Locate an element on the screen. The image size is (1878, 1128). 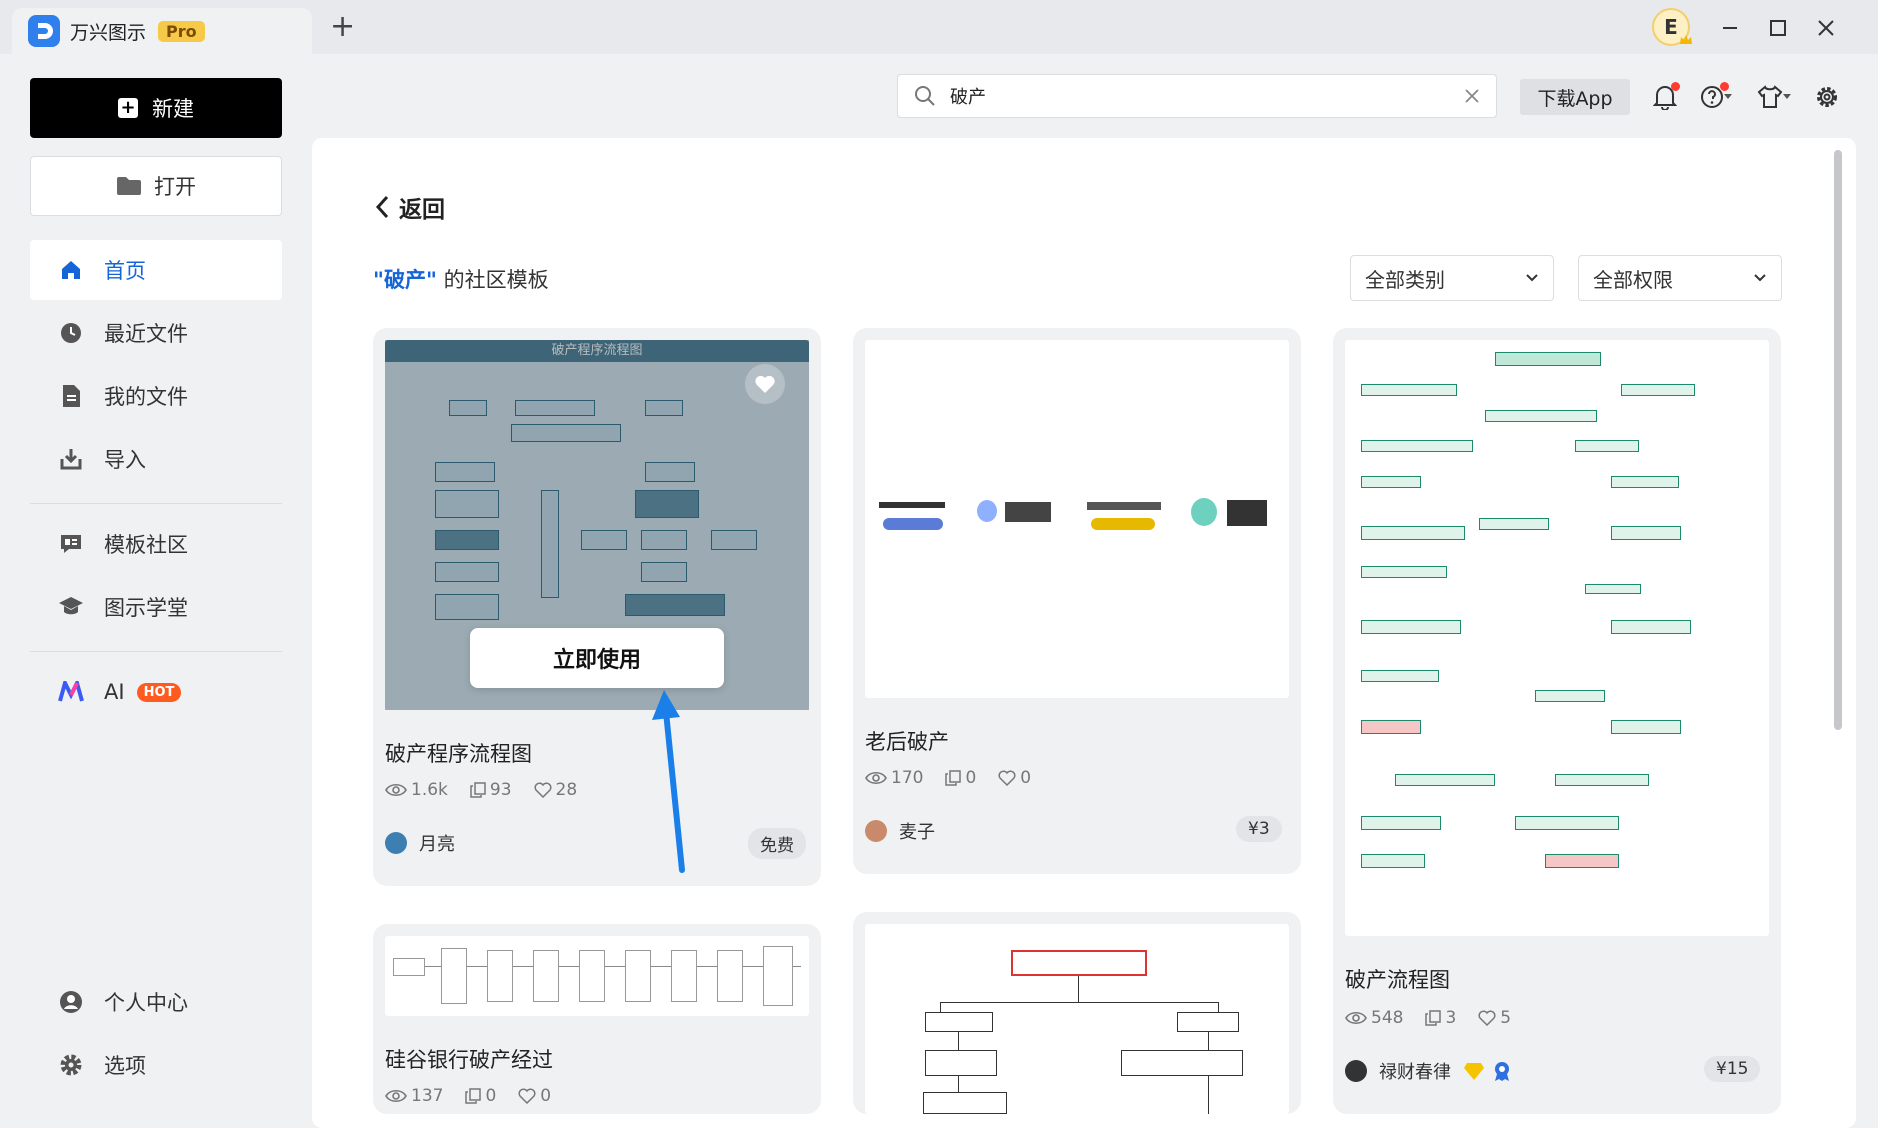
maximize-icon is located at coordinates (1778, 28).